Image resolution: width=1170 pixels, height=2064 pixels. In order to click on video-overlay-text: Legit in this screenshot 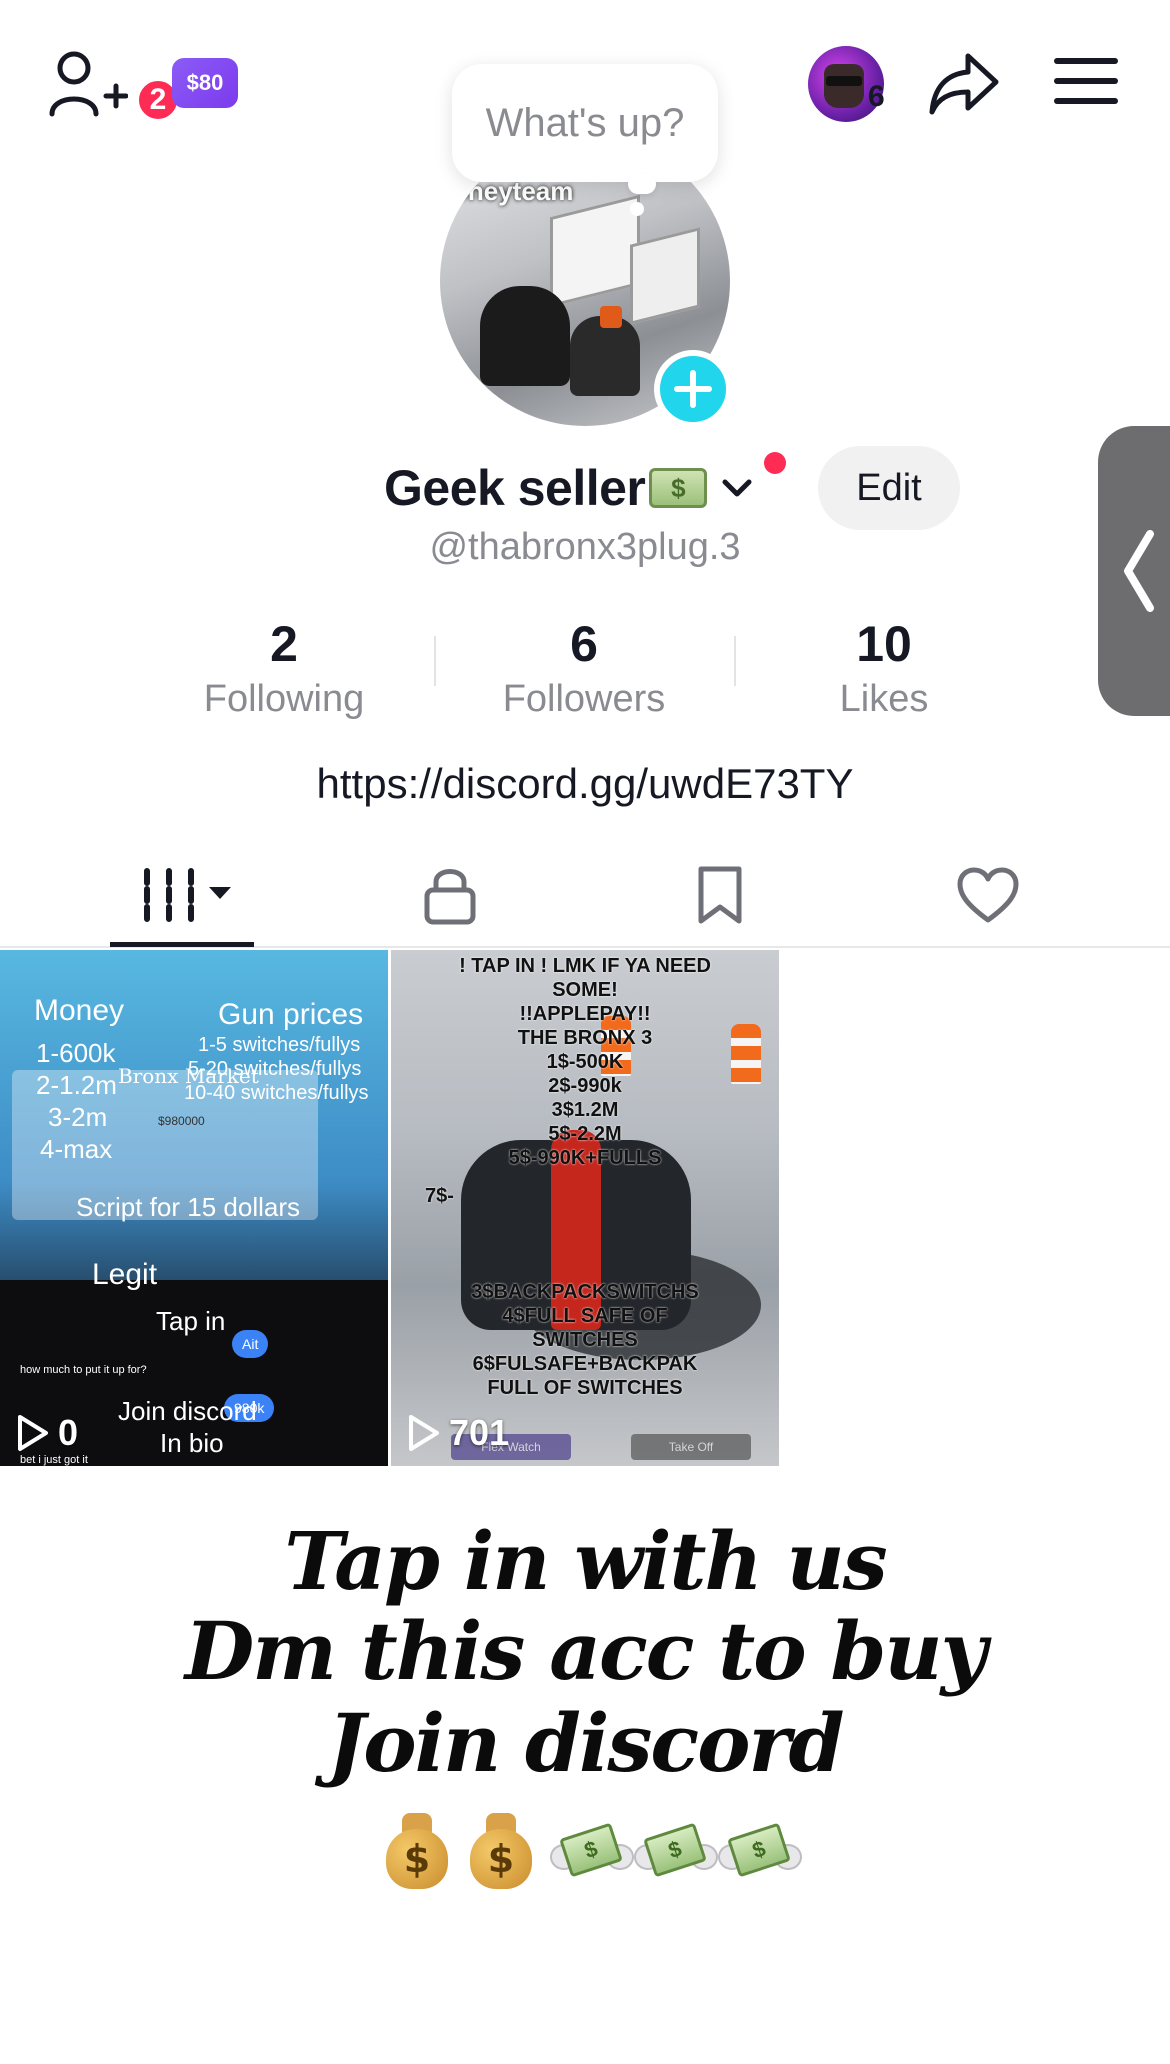, I will do `click(125, 1274)`.